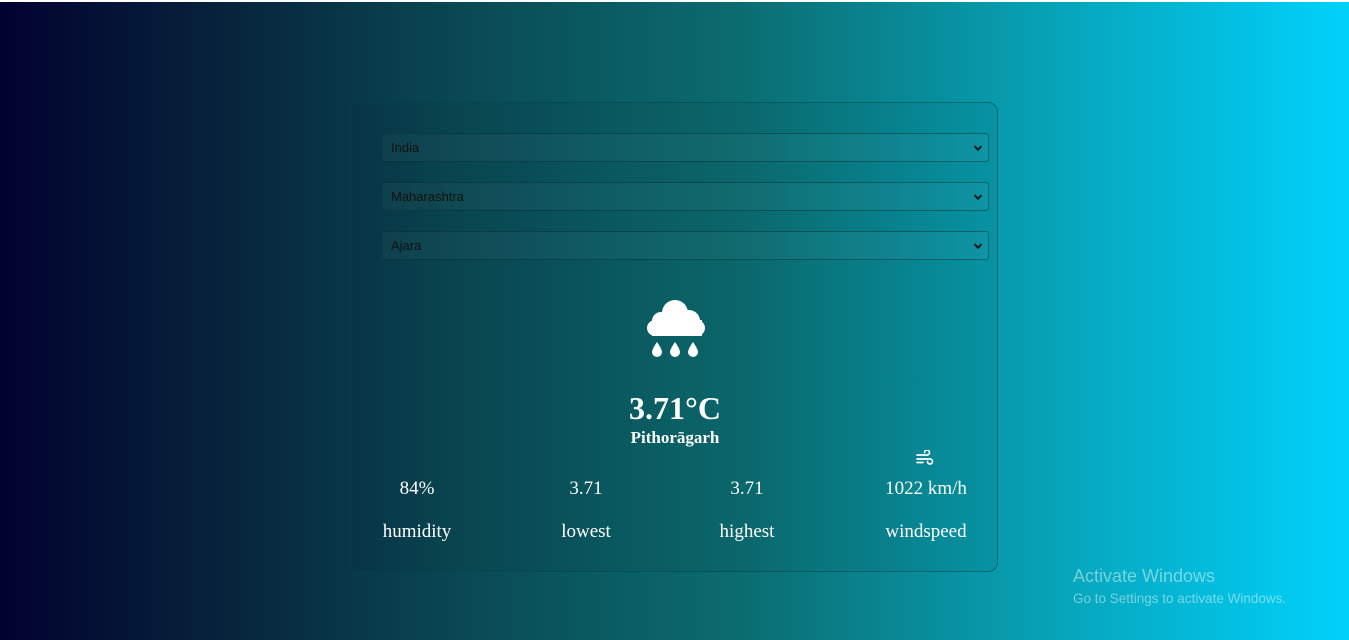  What do you see at coordinates (747, 531) in the screenshot?
I see `highest-label: highest` at bounding box center [747, 531].